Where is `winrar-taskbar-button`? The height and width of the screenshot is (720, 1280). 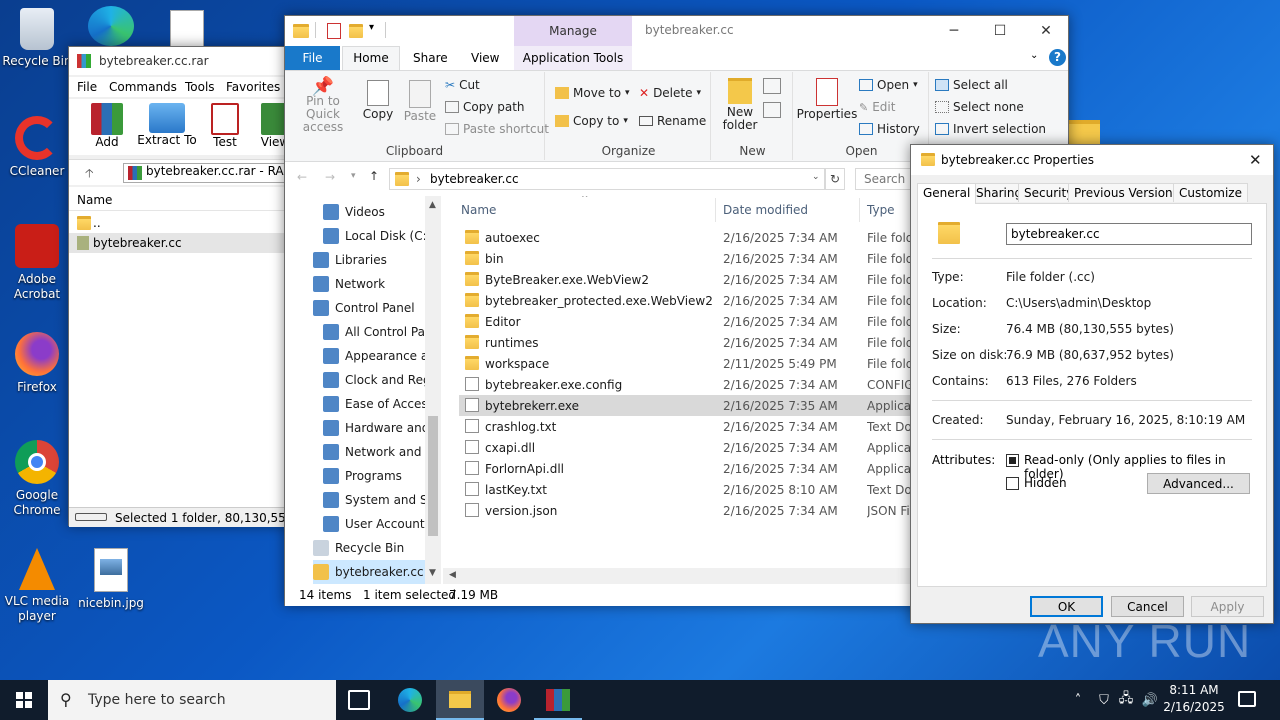
winrar-taskbar-button is located at coordinates (558, 700).